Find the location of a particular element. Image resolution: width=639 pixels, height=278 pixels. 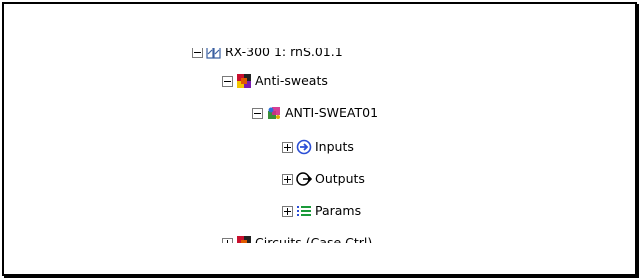

tree-node-circuits: Circuits (Case Ctrl) is located at coordinates (297, 238).